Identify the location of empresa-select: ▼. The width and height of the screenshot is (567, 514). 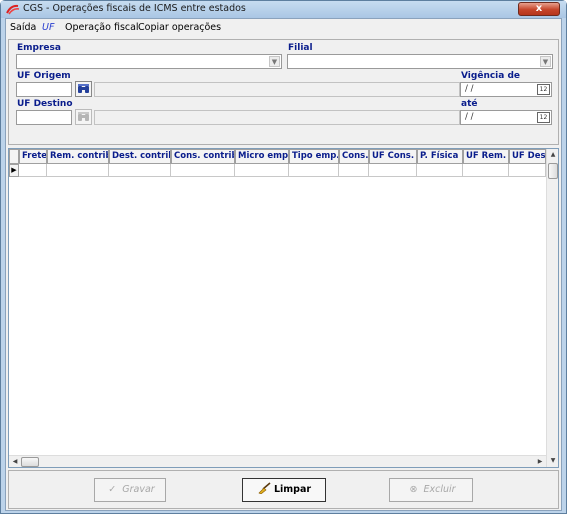
(149, 61).